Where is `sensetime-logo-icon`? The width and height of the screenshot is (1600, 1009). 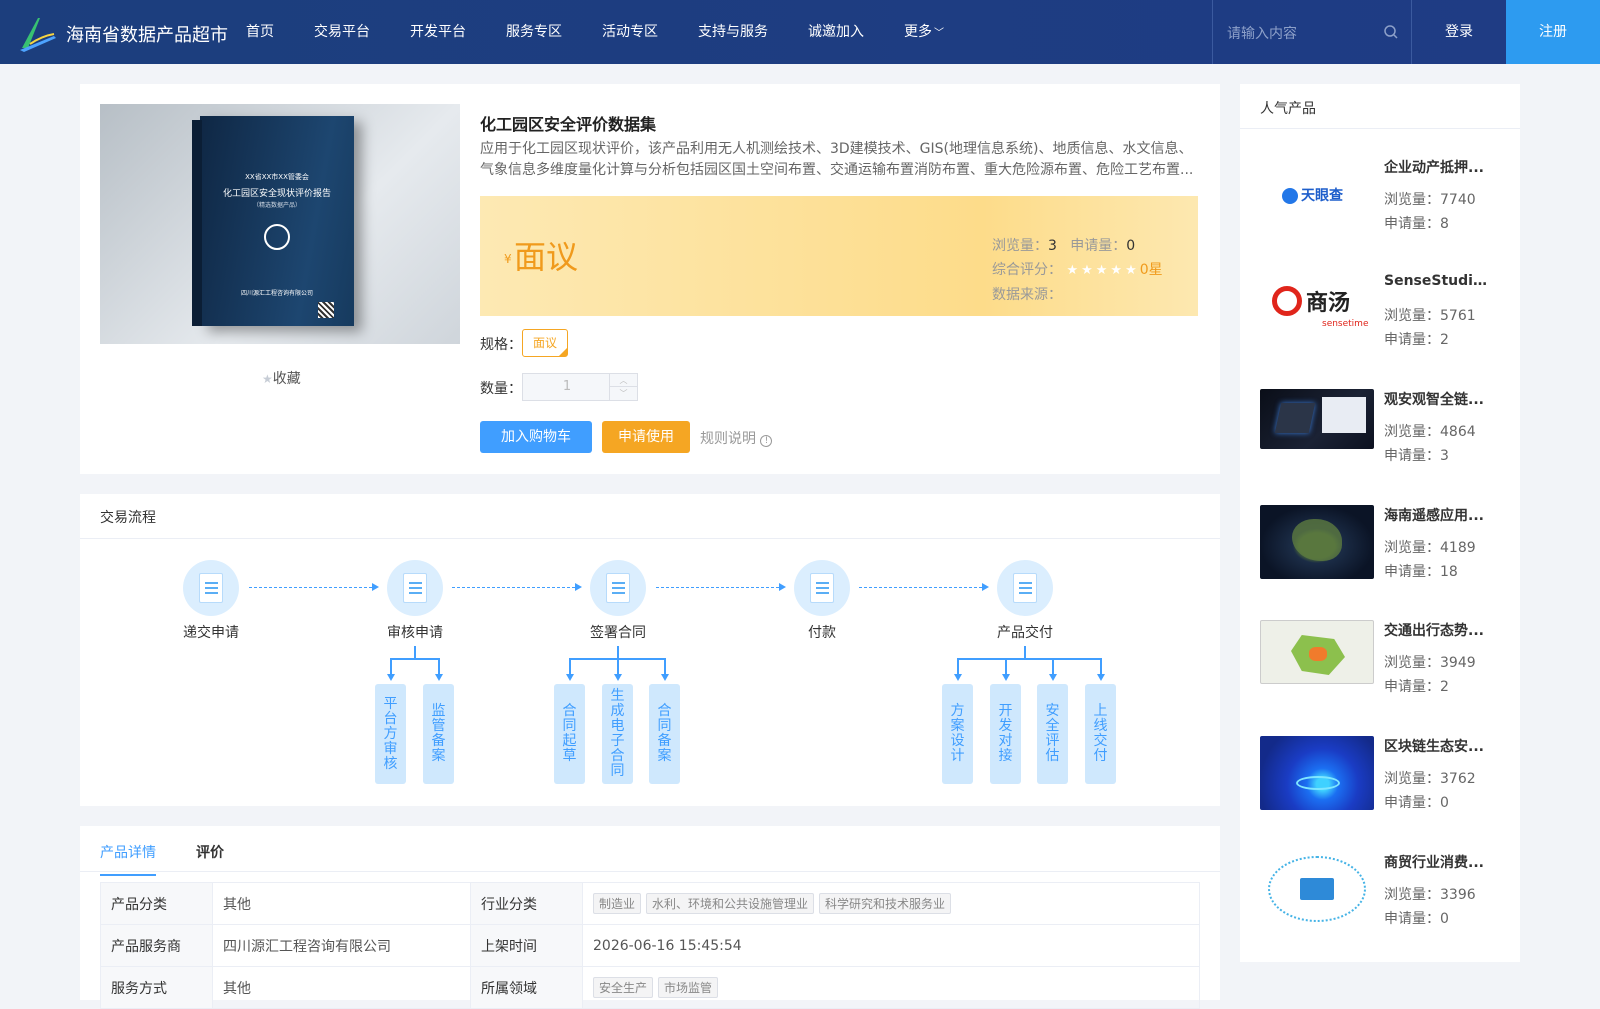
sensetime-logo-icon is located at coordinates (1287, 301).